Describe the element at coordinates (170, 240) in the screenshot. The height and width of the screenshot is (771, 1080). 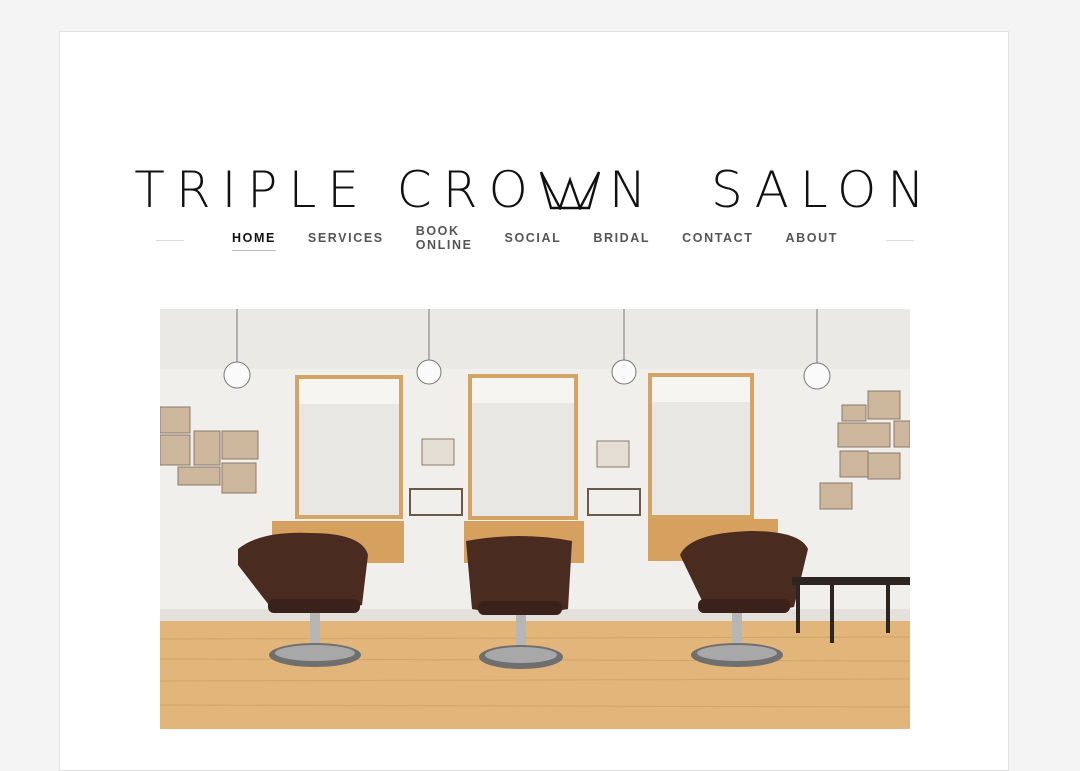
I see `nav-divider-left` at that location.